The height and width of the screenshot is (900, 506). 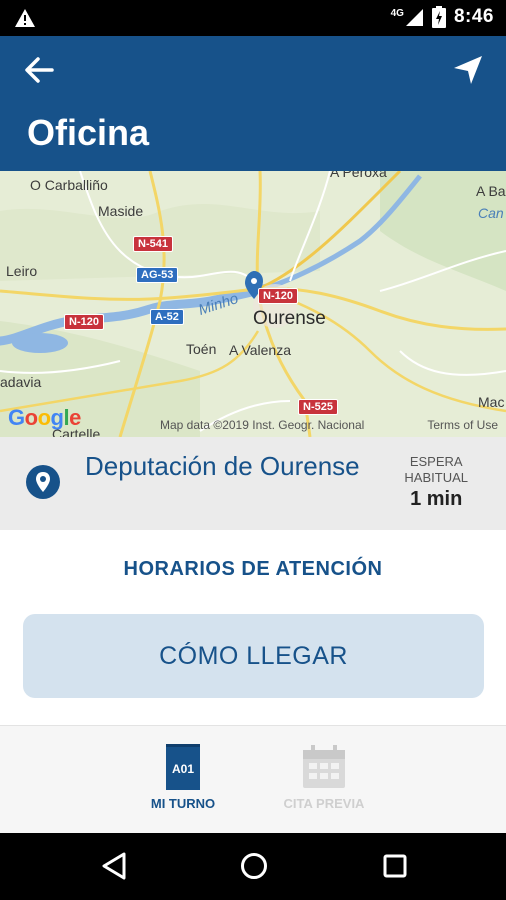 What do you see at coordinates (262, 425) in the screenshot?
I see `map-credit: Map data ©2019 Inst. Geogr. Nacional` at bounding box center [262, 425].